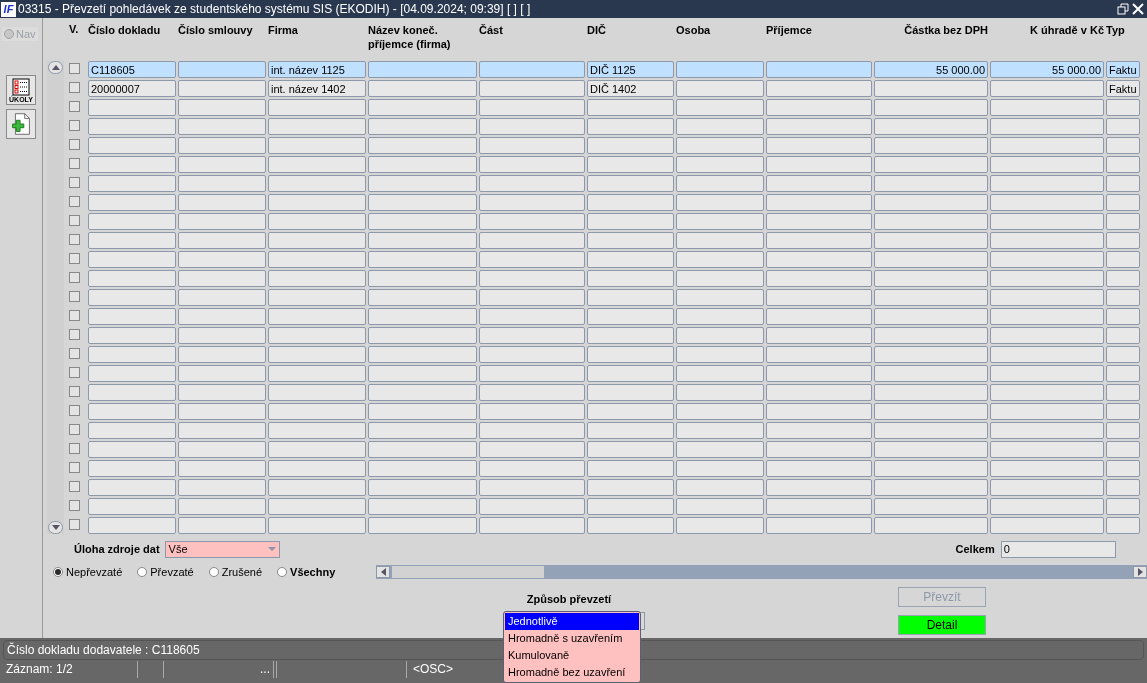 This screenshot has height=683, width=1147. What do you see at coordinates (21, 124) in the screenshot?
I see `add-document-icon` at bounding box center [21, 124].